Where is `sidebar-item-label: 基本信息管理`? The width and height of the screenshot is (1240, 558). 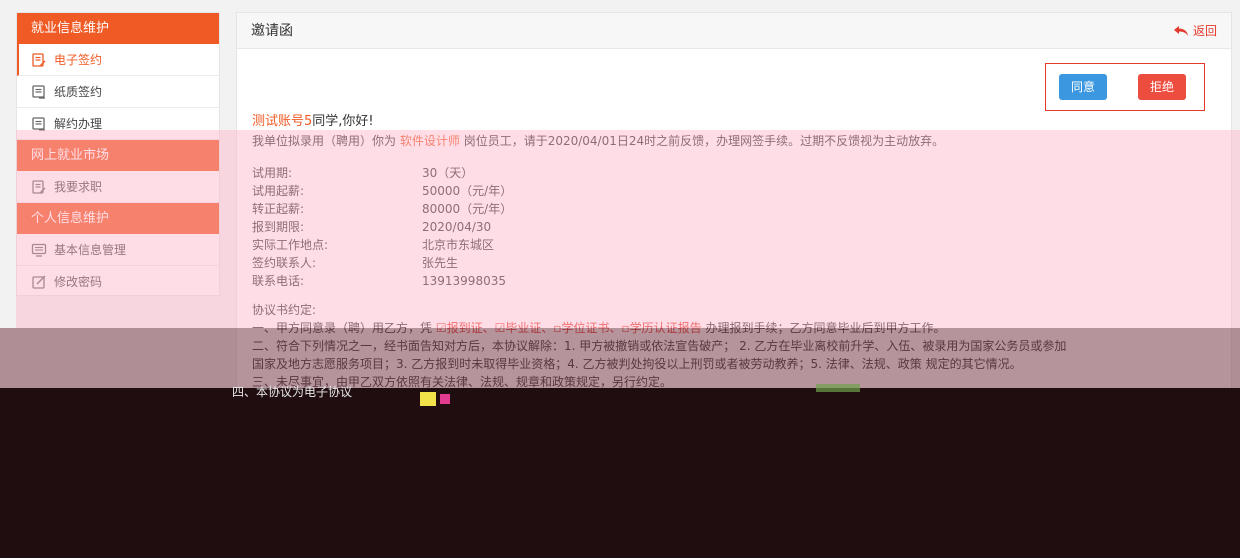
sidebar-item-label: 基本信息管理 is located at coordinates (90, 249).